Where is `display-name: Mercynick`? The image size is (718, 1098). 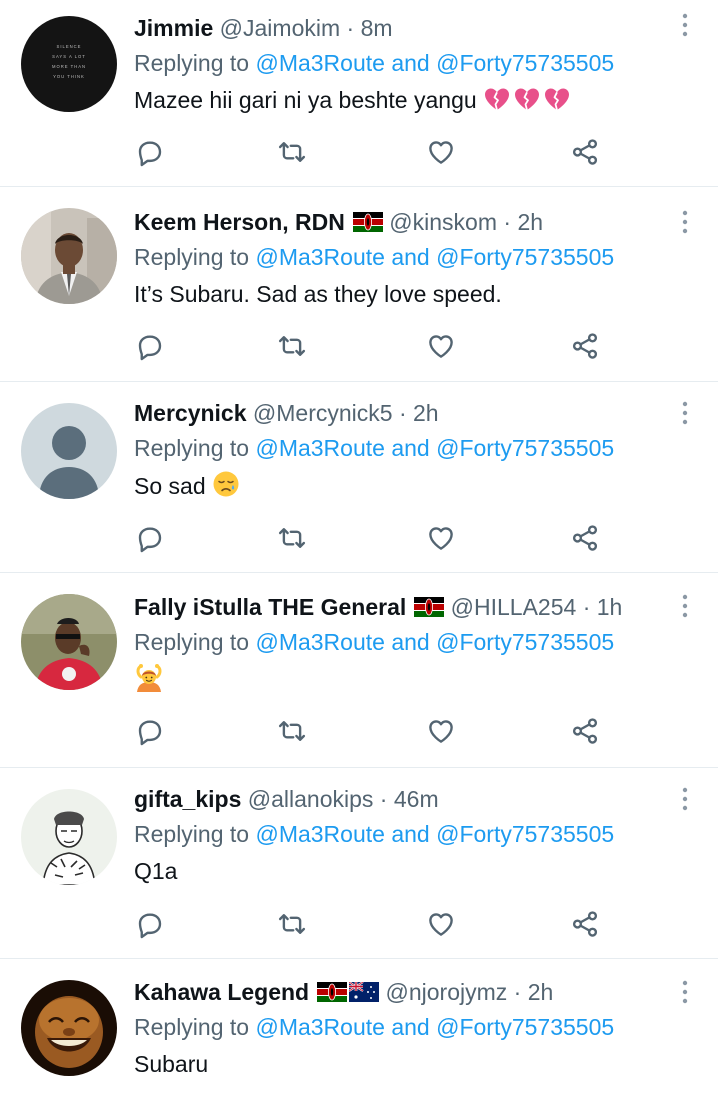 display-name: Mercynick is located at coordinates (190, 413).